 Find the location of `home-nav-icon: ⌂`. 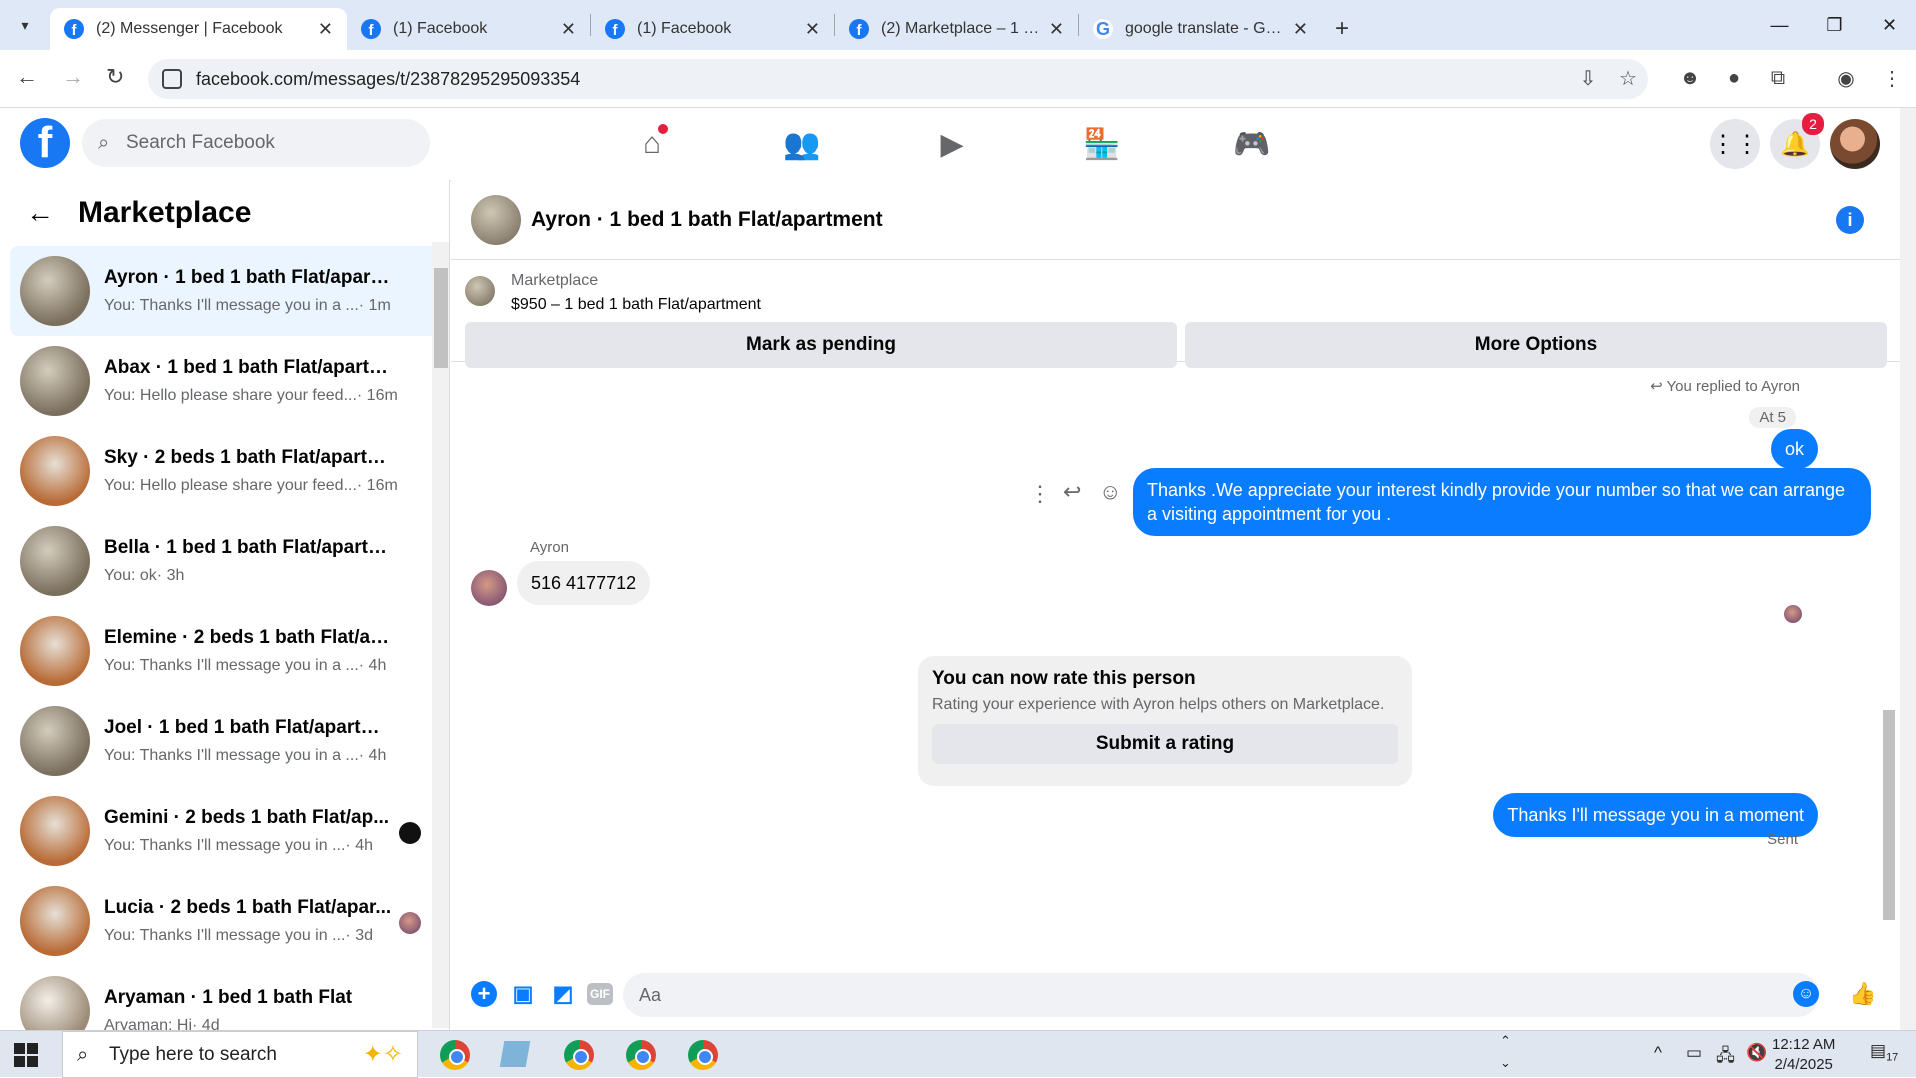

home-nav-icon: ⌂ is located at coordinates (652, 144).